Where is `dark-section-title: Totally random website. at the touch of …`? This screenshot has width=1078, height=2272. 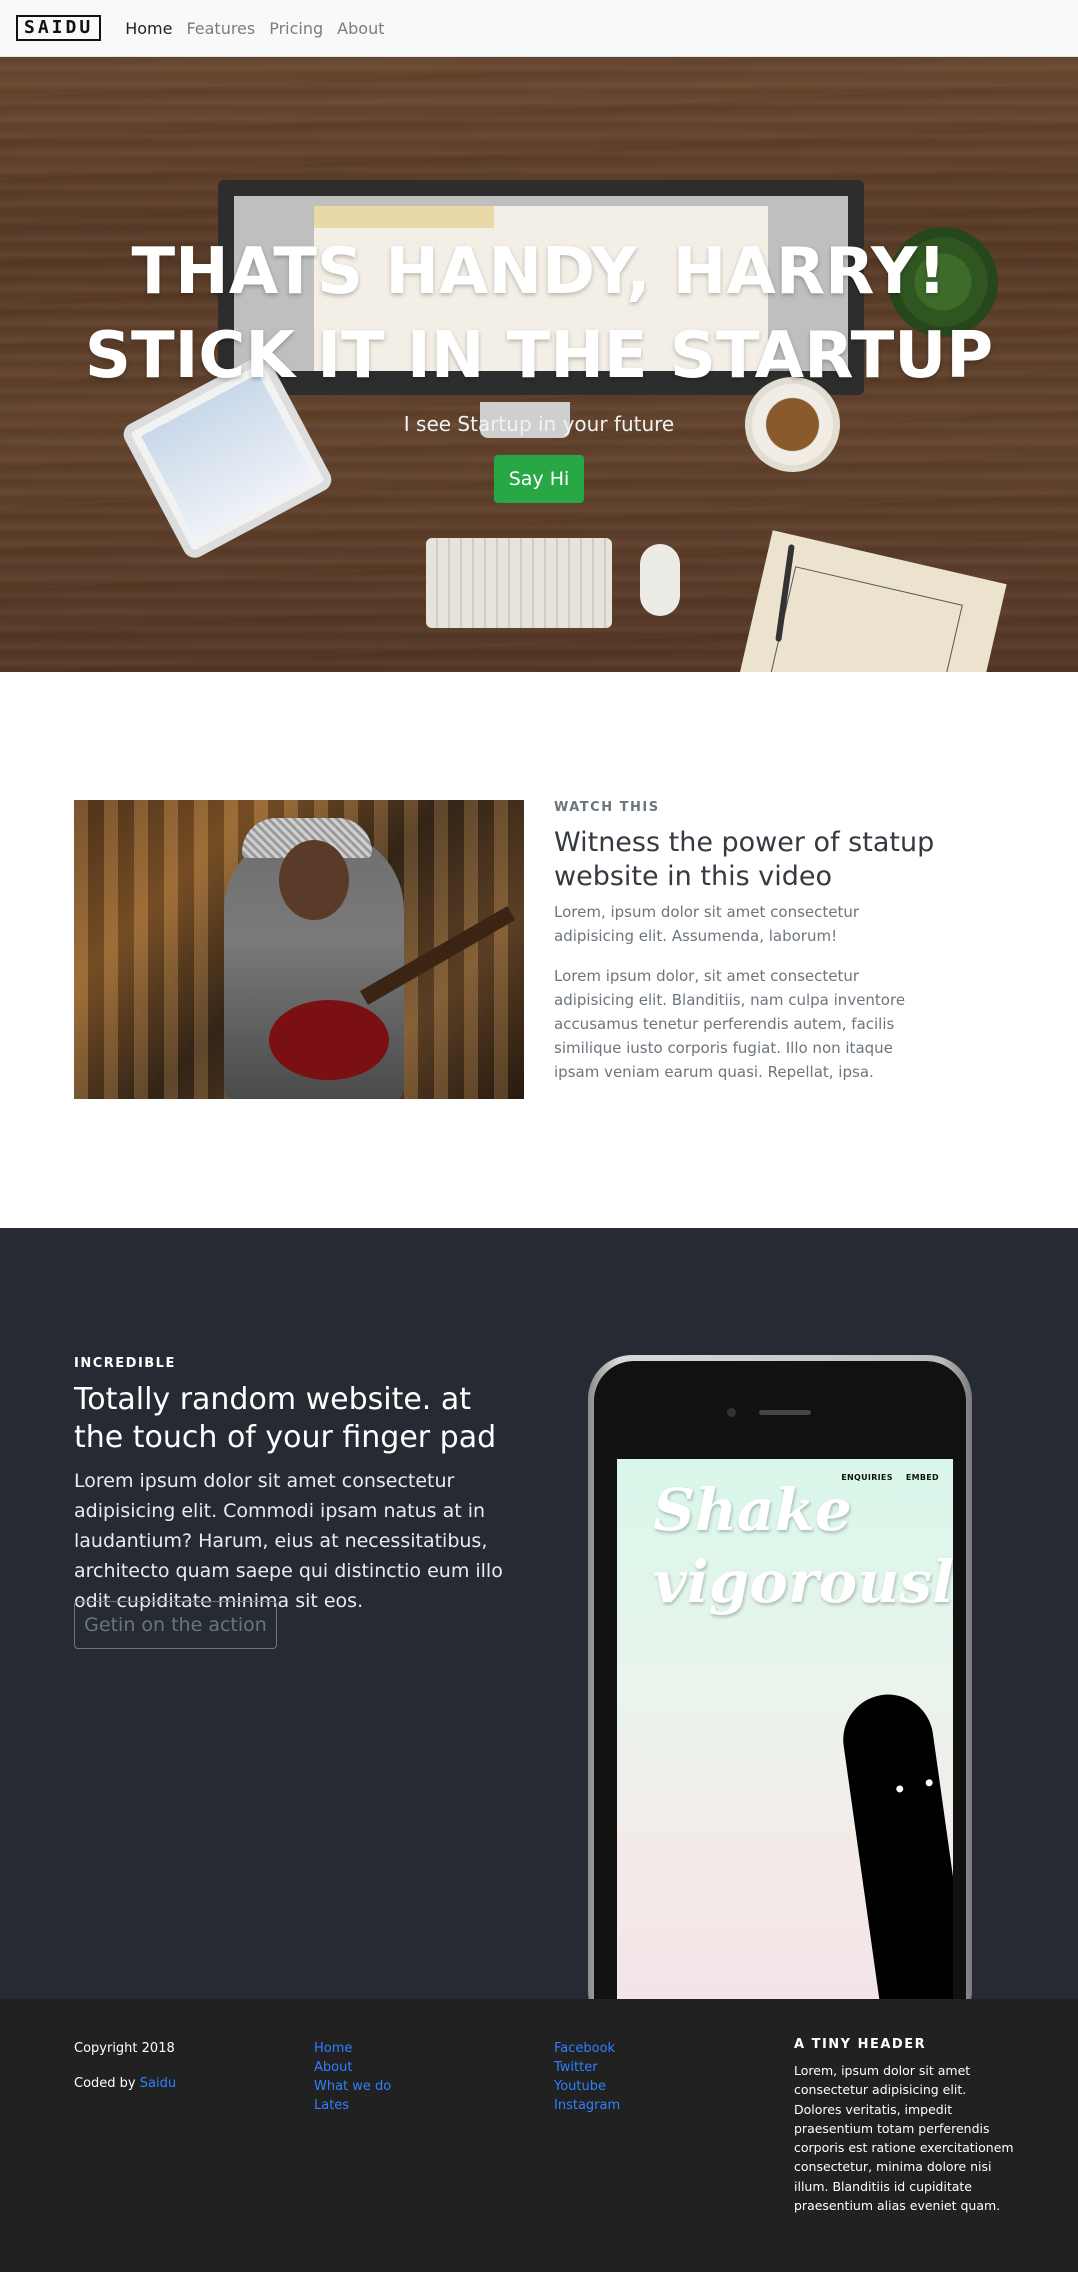 dark-section-title: Totally random website. at the touch of … is located at coordinates (285, 1418).